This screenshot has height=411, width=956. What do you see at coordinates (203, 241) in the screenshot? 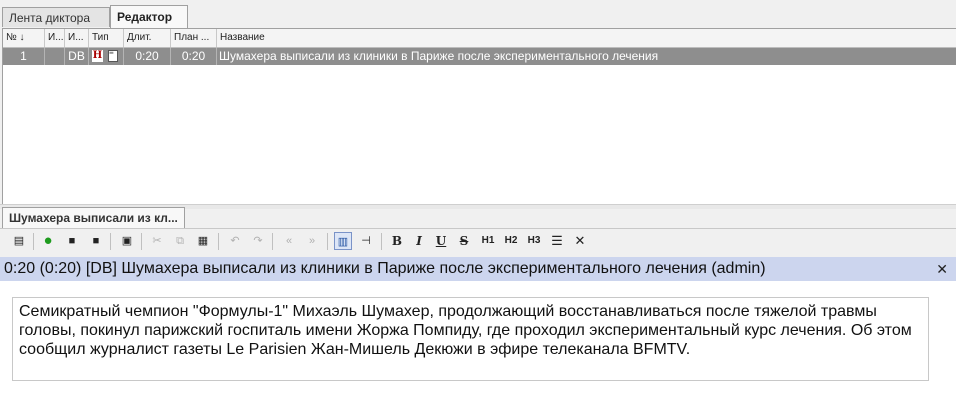
I see `paste-icon: ▦` at bounding box center [203, 241].